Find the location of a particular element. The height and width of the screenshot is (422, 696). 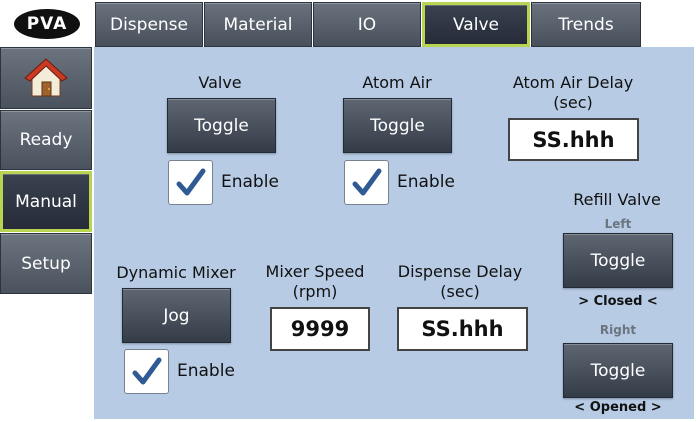

sidebar-item-label: Setup is located at coordinates (46, 263).